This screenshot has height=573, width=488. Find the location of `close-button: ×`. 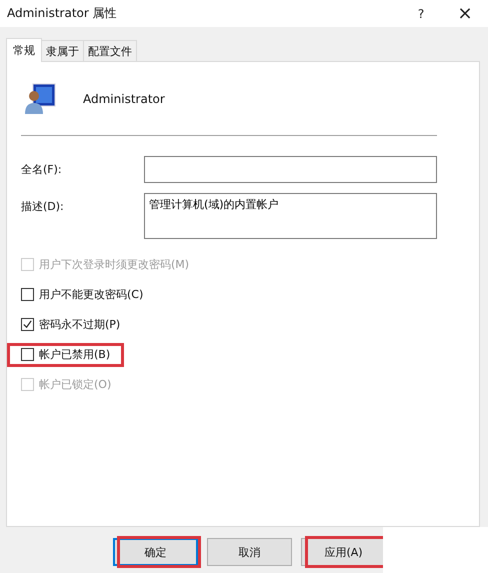

close-button: × is located at coordinates (465, 13).